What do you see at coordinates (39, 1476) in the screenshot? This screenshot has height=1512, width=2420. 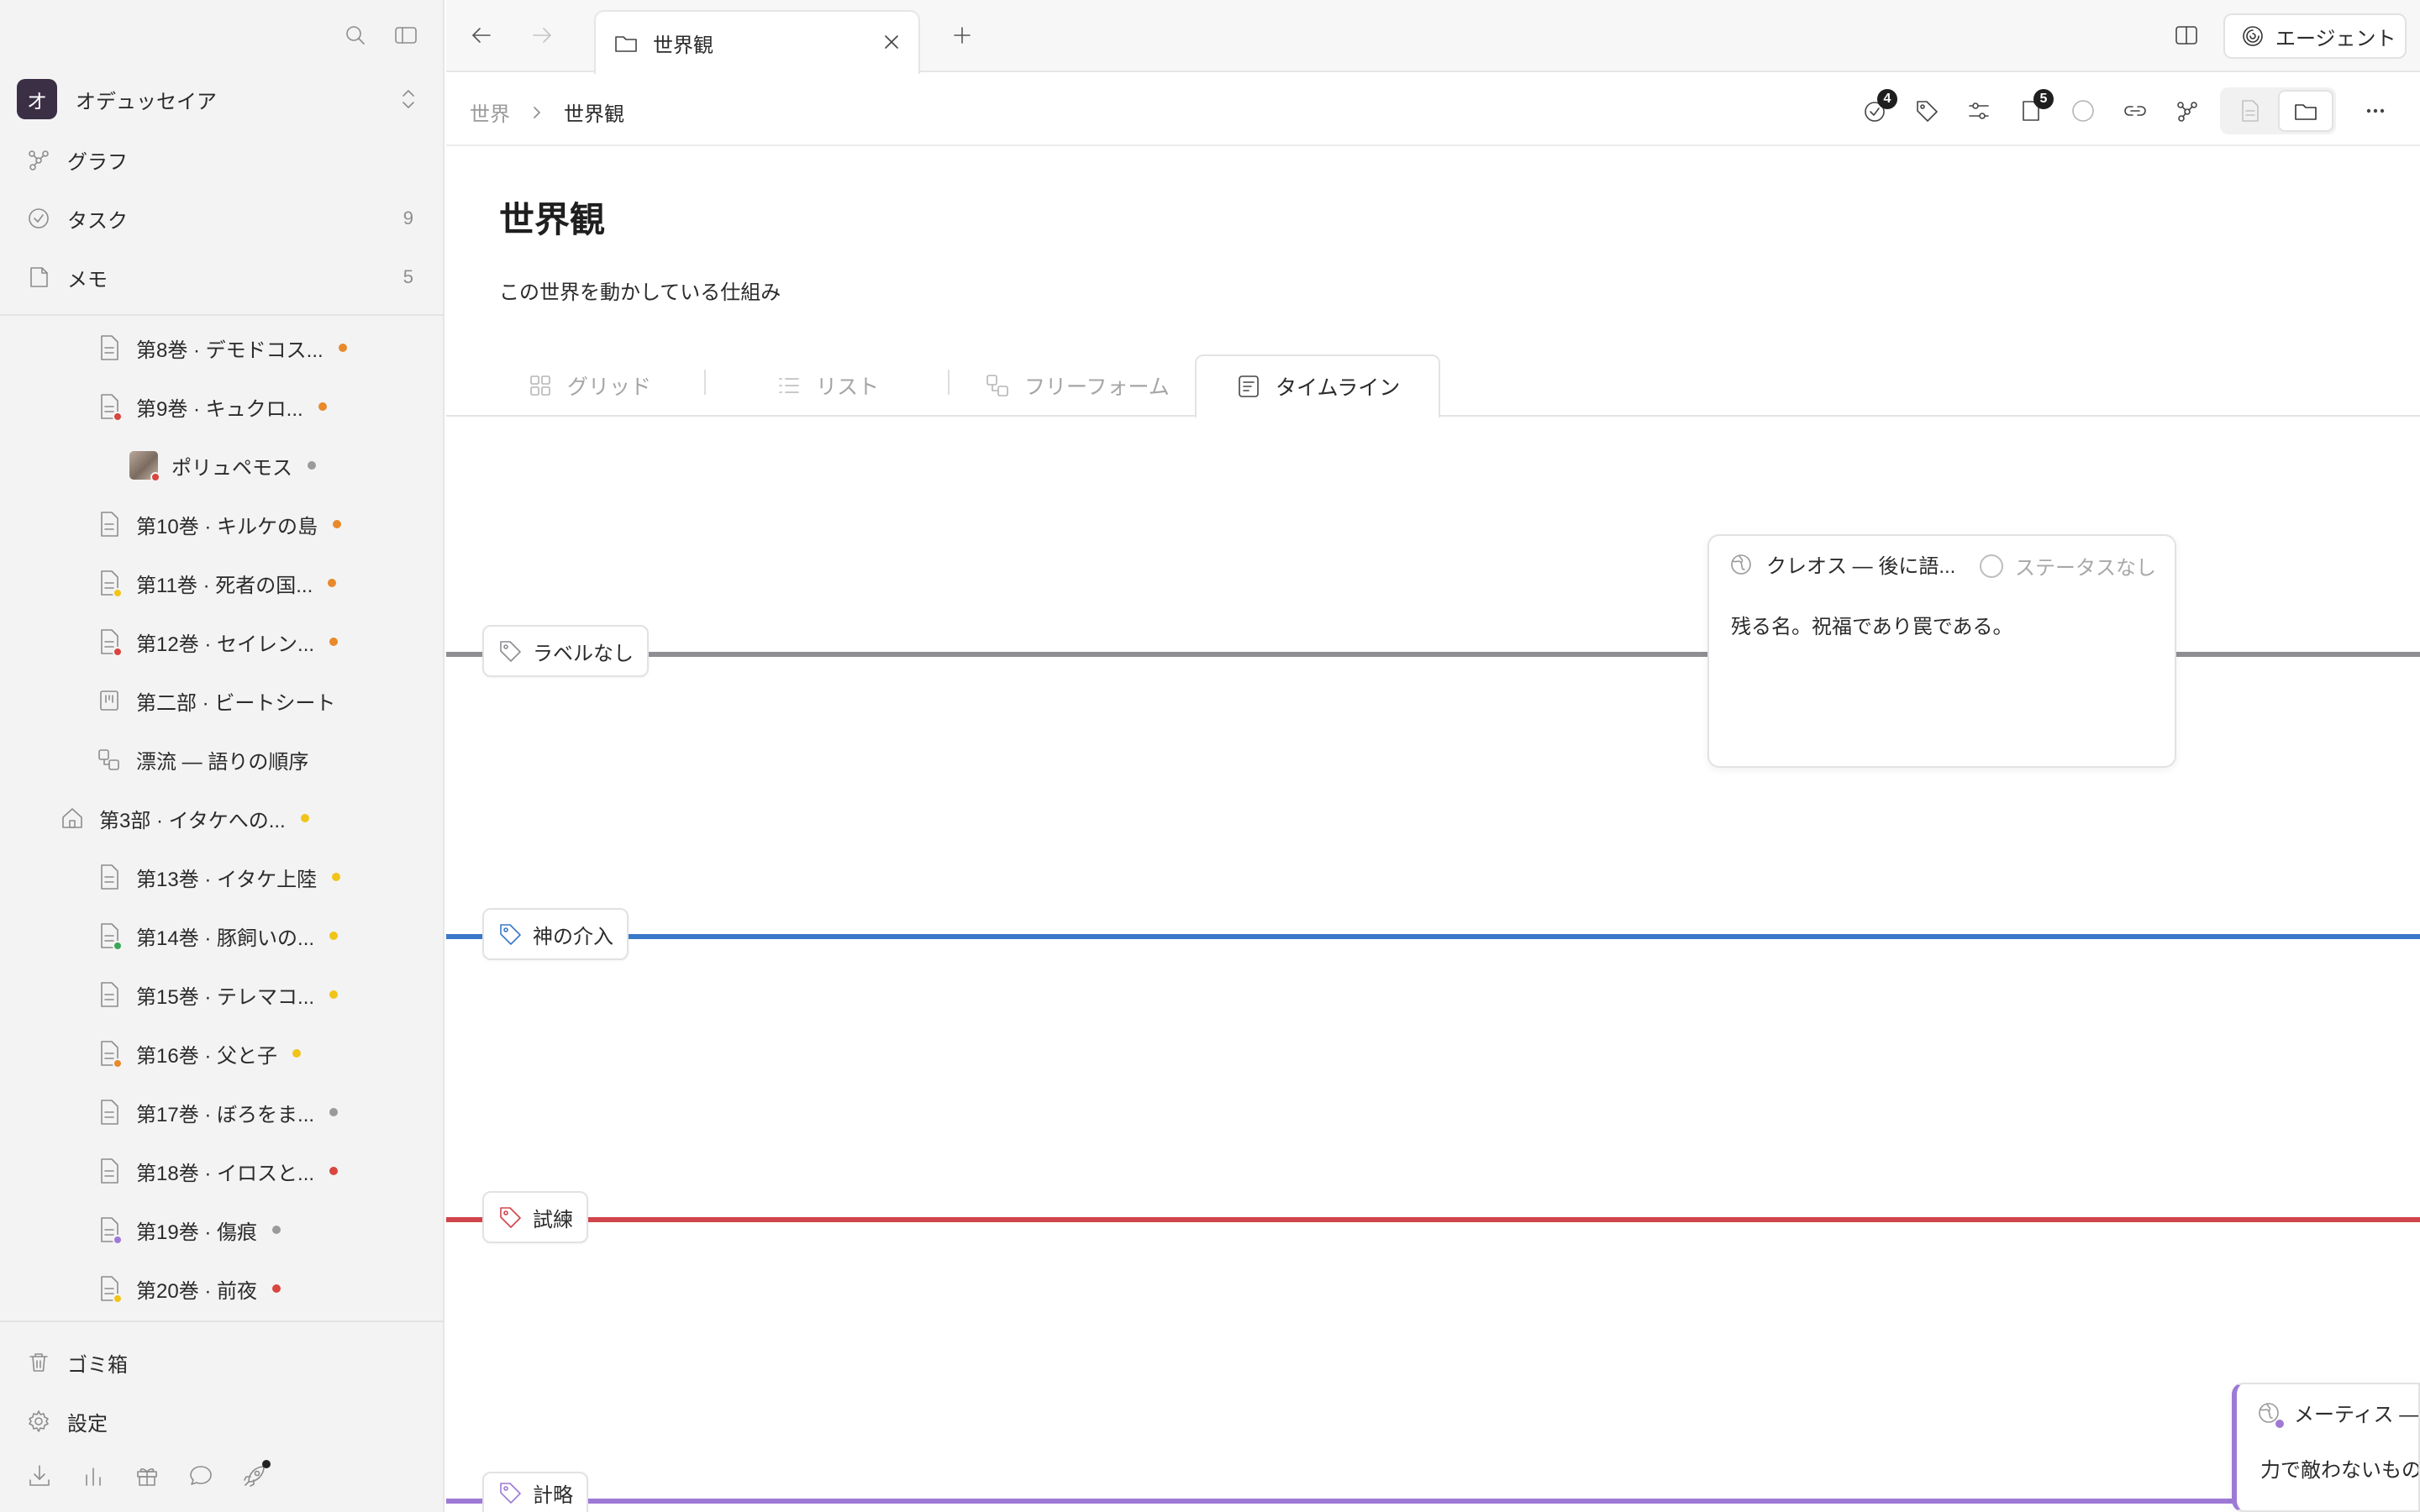 I see `download-icon` at bounding box center [39, 1476].